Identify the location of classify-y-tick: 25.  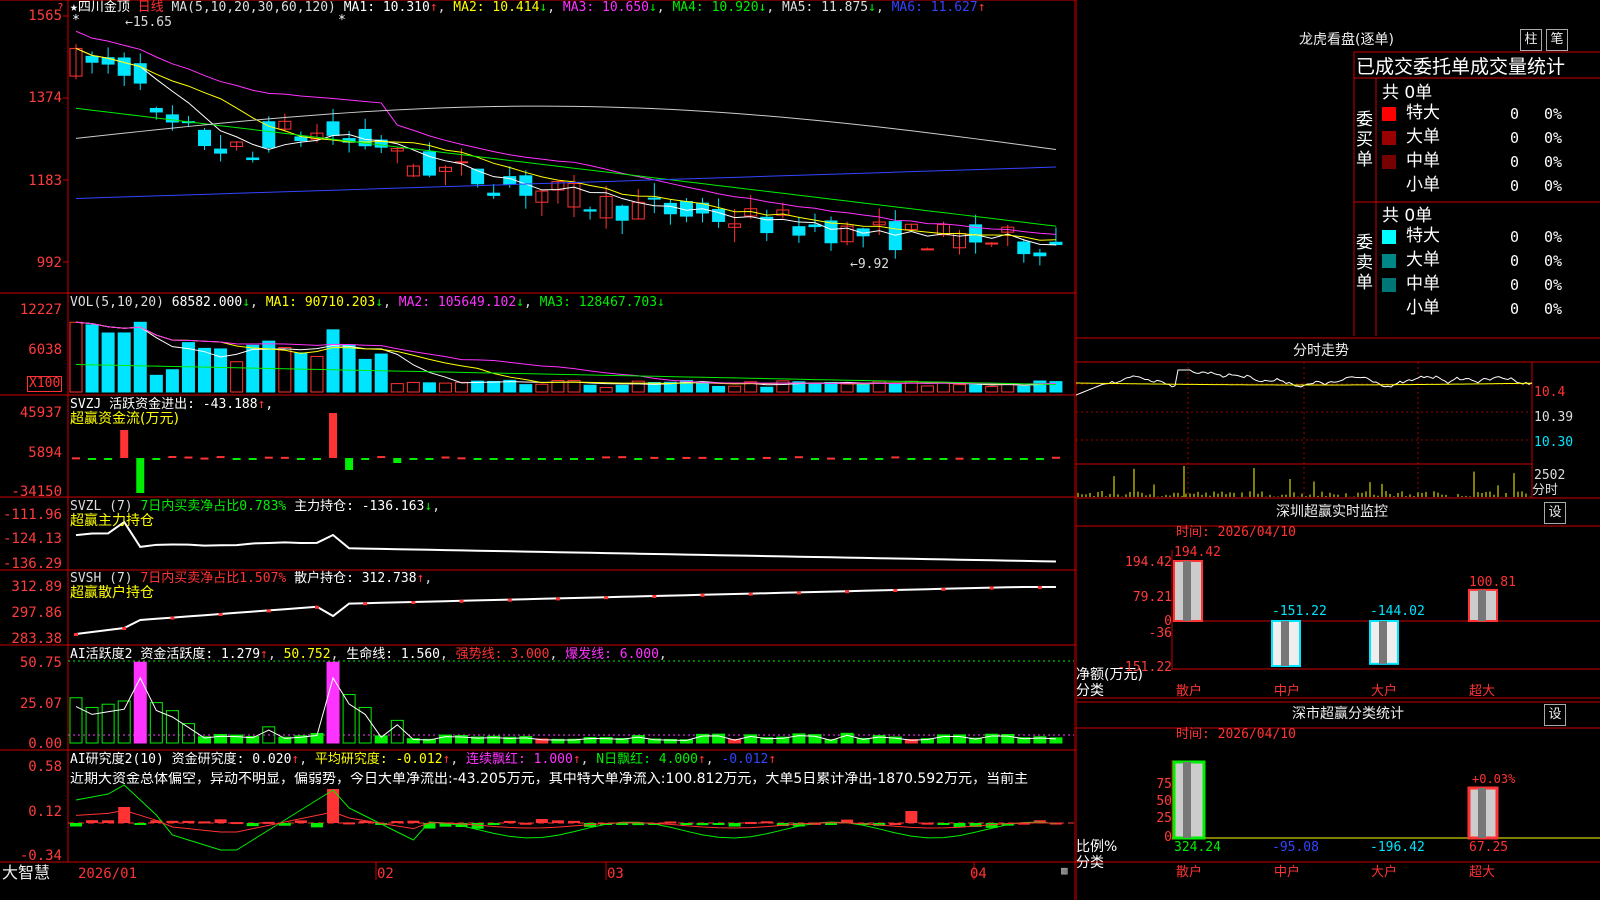
(1164, 818).